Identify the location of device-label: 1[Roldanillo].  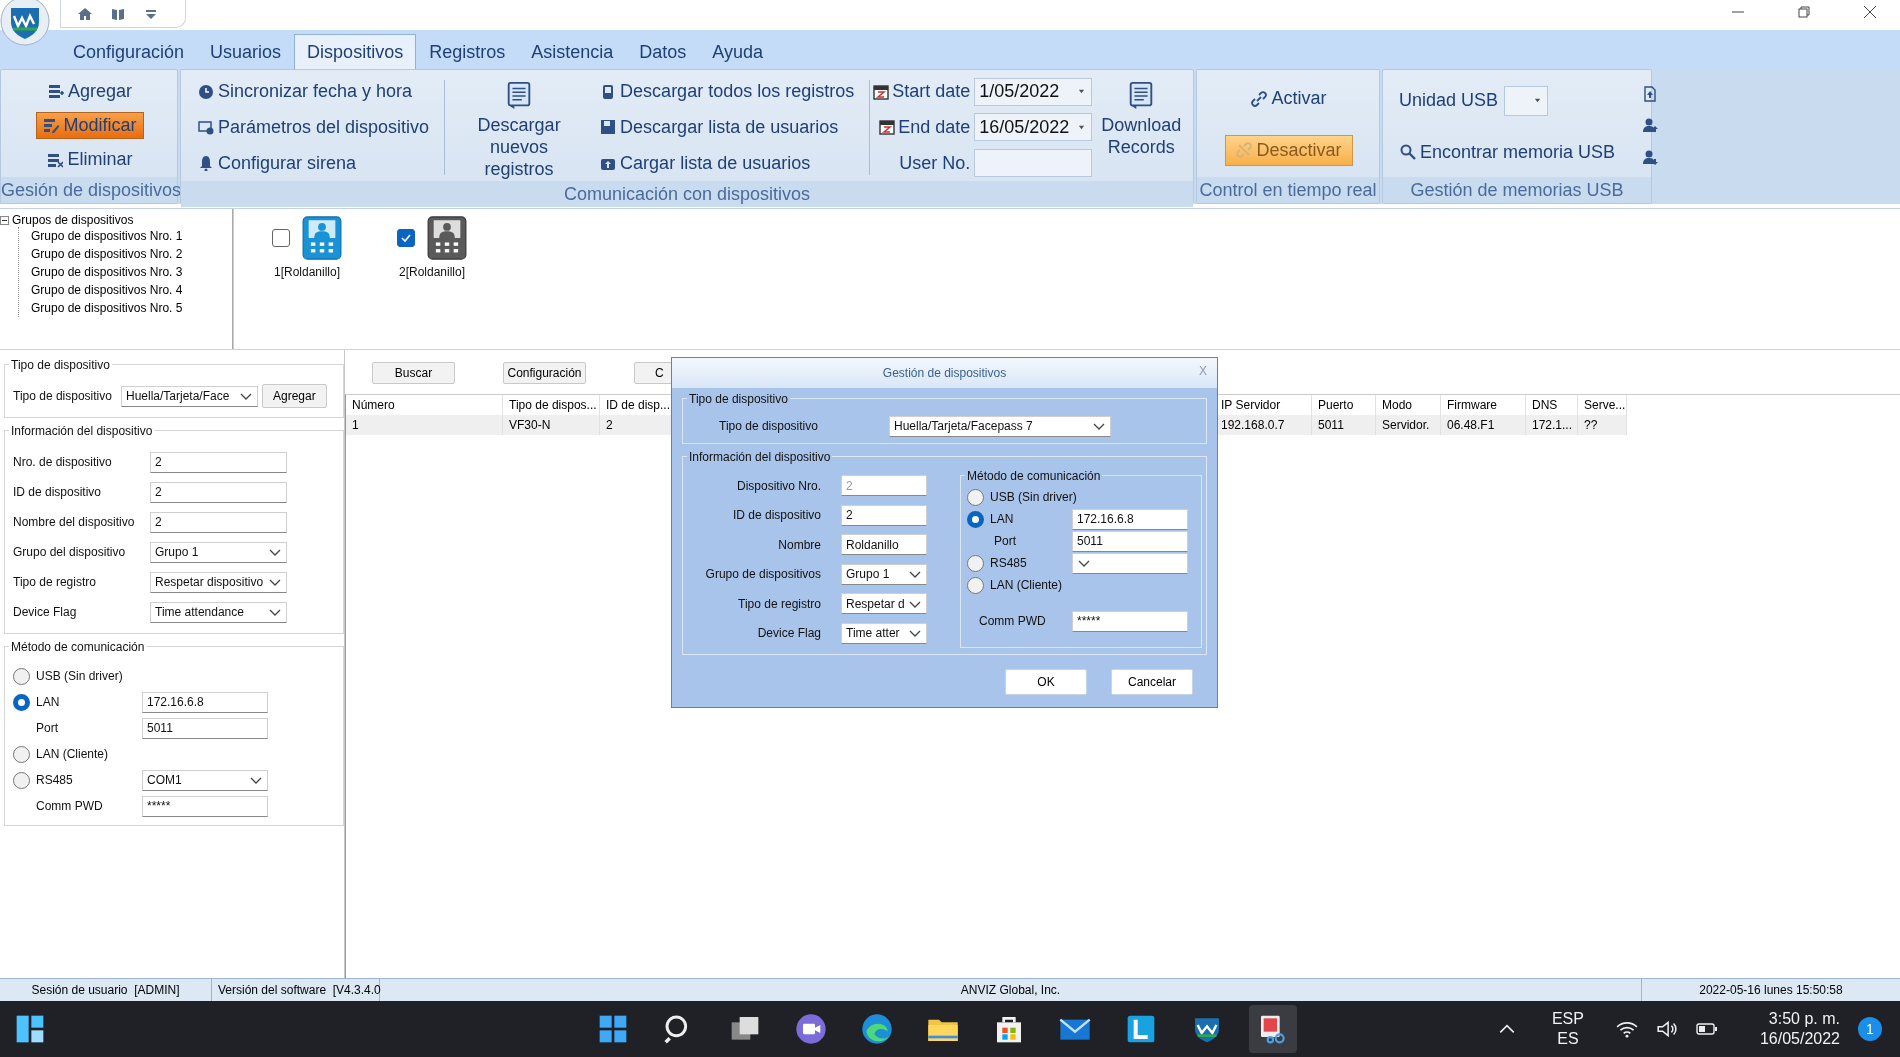
(306, 272).